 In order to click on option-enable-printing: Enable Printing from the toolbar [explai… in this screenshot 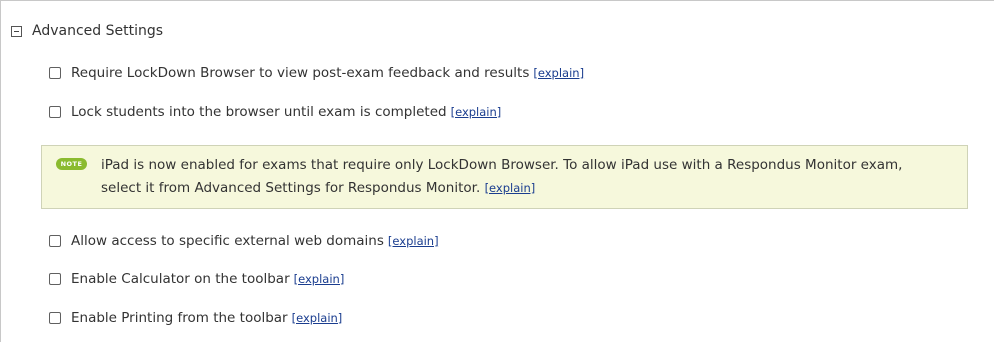, I will do `click(195, 318)`.